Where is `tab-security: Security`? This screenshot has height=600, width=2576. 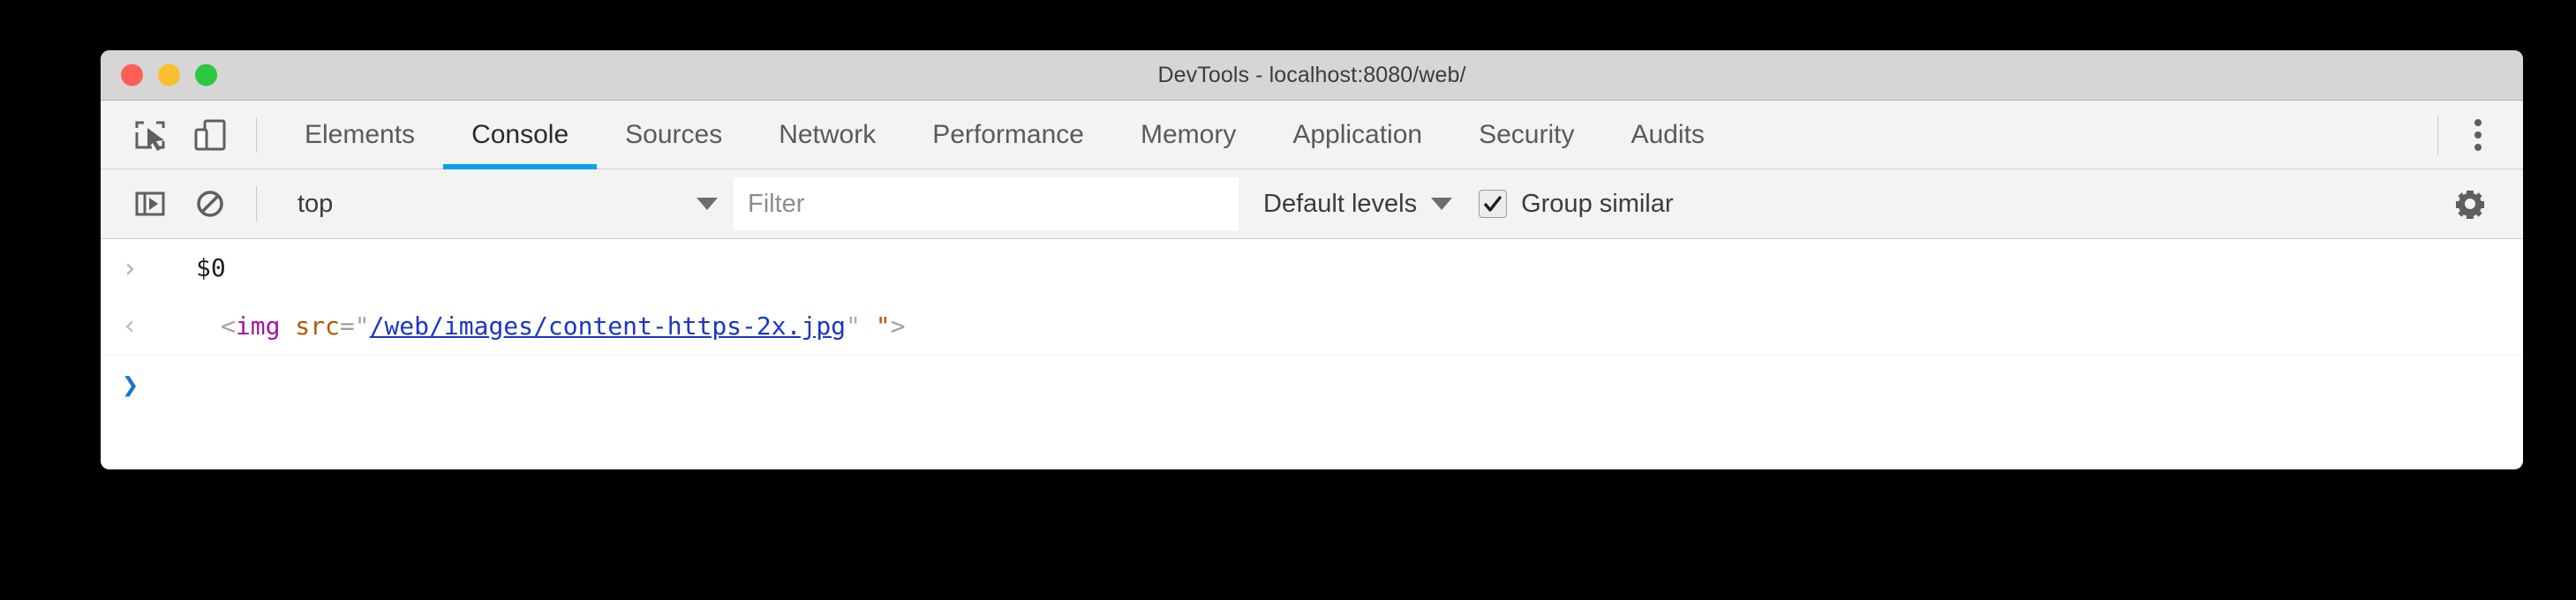 tab-security: Security is located at coordinates (1526, 135).